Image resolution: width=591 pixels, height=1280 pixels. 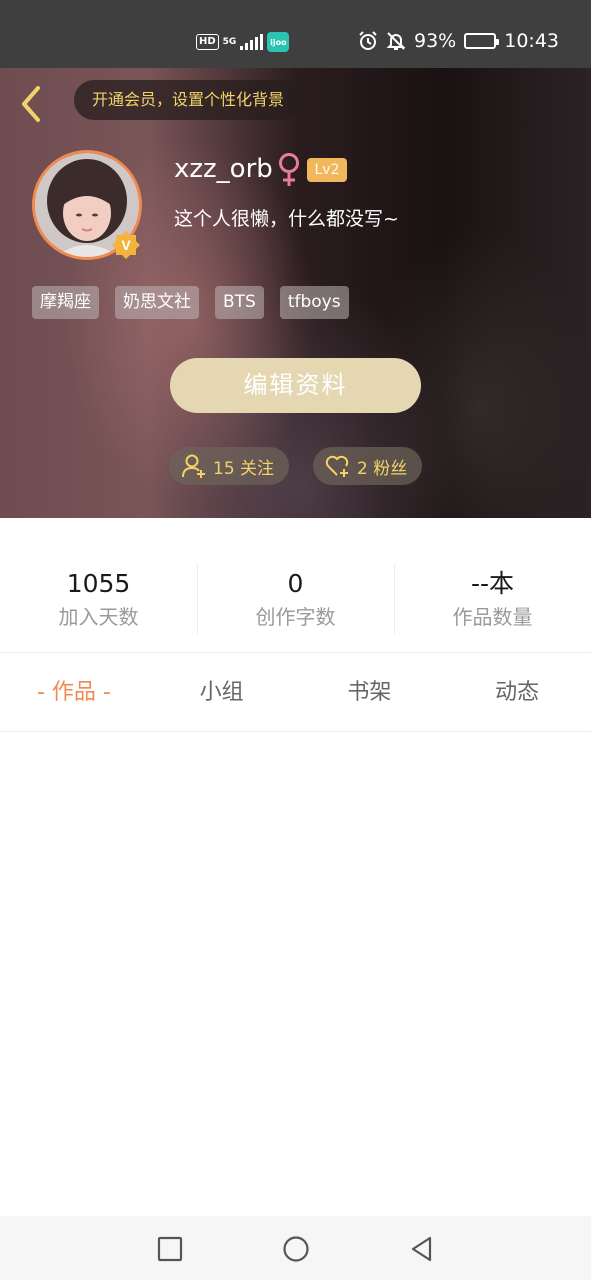 What do you see at coordinates (289, 169) in the screenshot?
I see `female-gender-icon` at bounding box center [289, 169].